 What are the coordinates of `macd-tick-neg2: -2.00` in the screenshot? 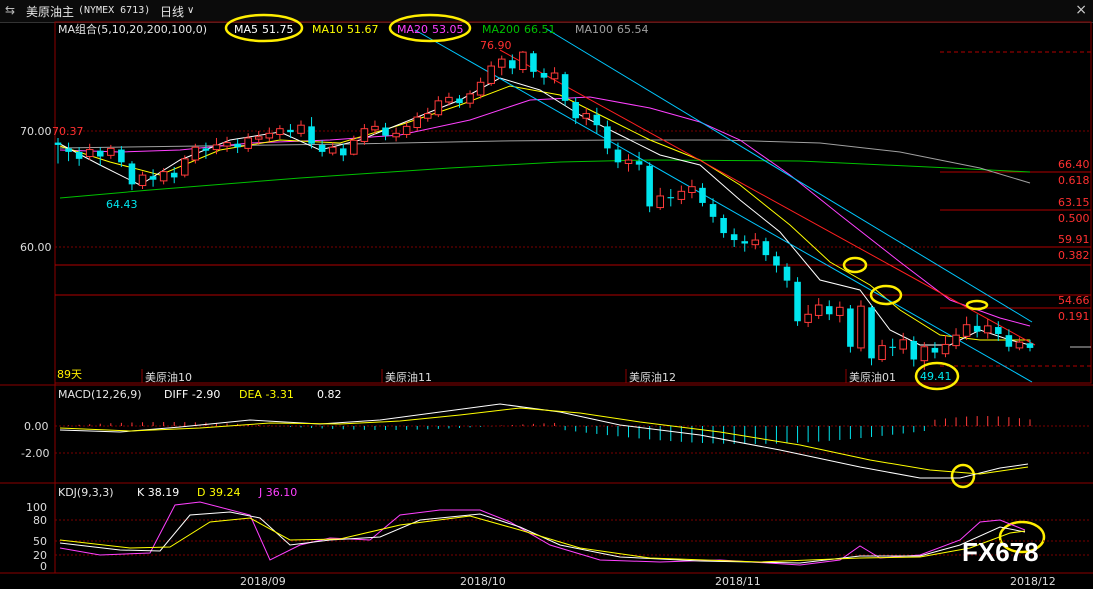 It's located at (35, 453).